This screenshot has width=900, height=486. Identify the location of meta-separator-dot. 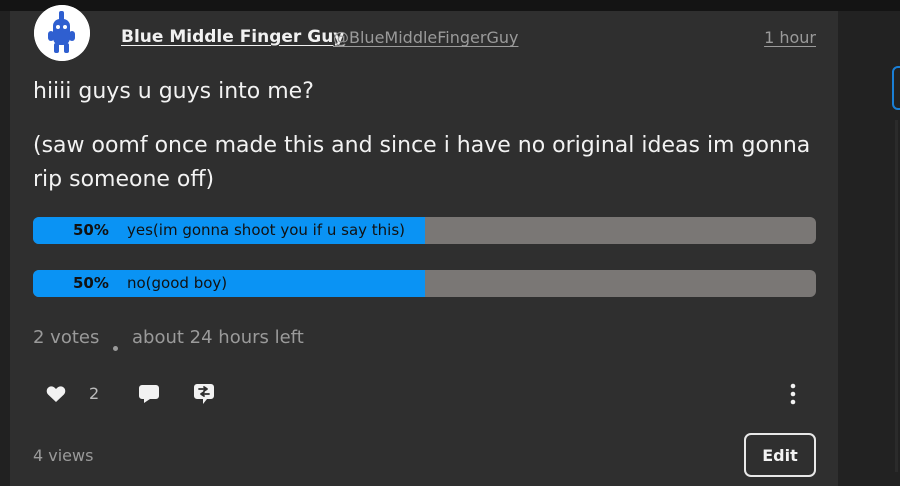
(115, 348).